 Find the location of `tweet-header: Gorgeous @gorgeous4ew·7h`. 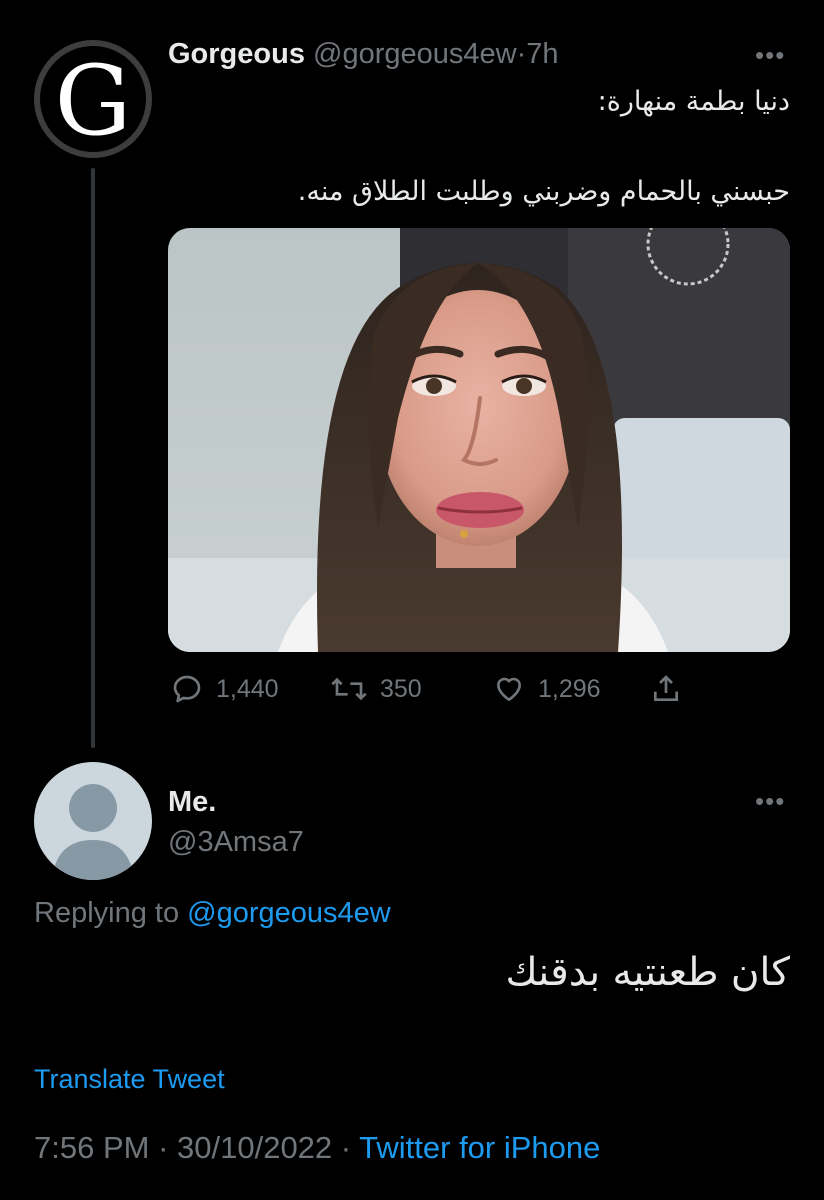

tweet-header: Gorgeous @gorgeous4ew·7h is located at coordinates (363, 54).